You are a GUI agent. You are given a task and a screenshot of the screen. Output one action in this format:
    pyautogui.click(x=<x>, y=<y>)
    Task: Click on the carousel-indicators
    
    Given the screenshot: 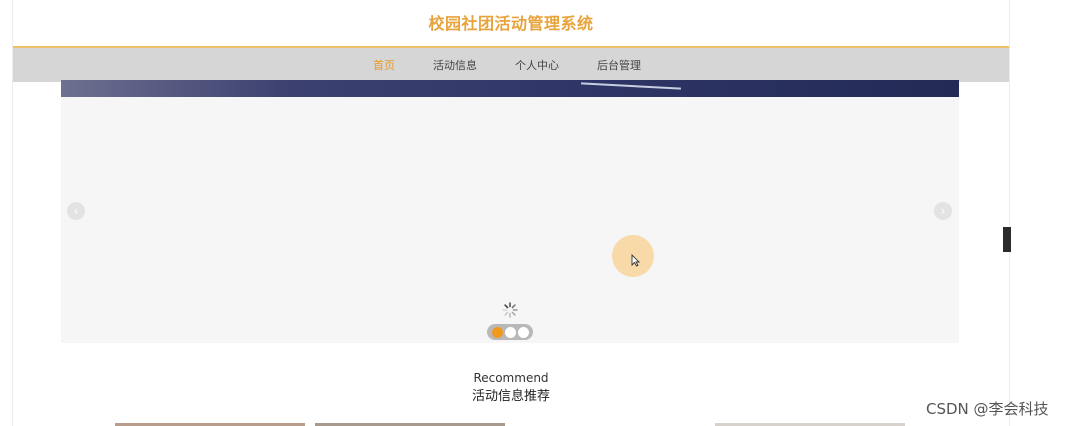 What is the action you would take?
    pyautogui.click(x=510, y=332)
    